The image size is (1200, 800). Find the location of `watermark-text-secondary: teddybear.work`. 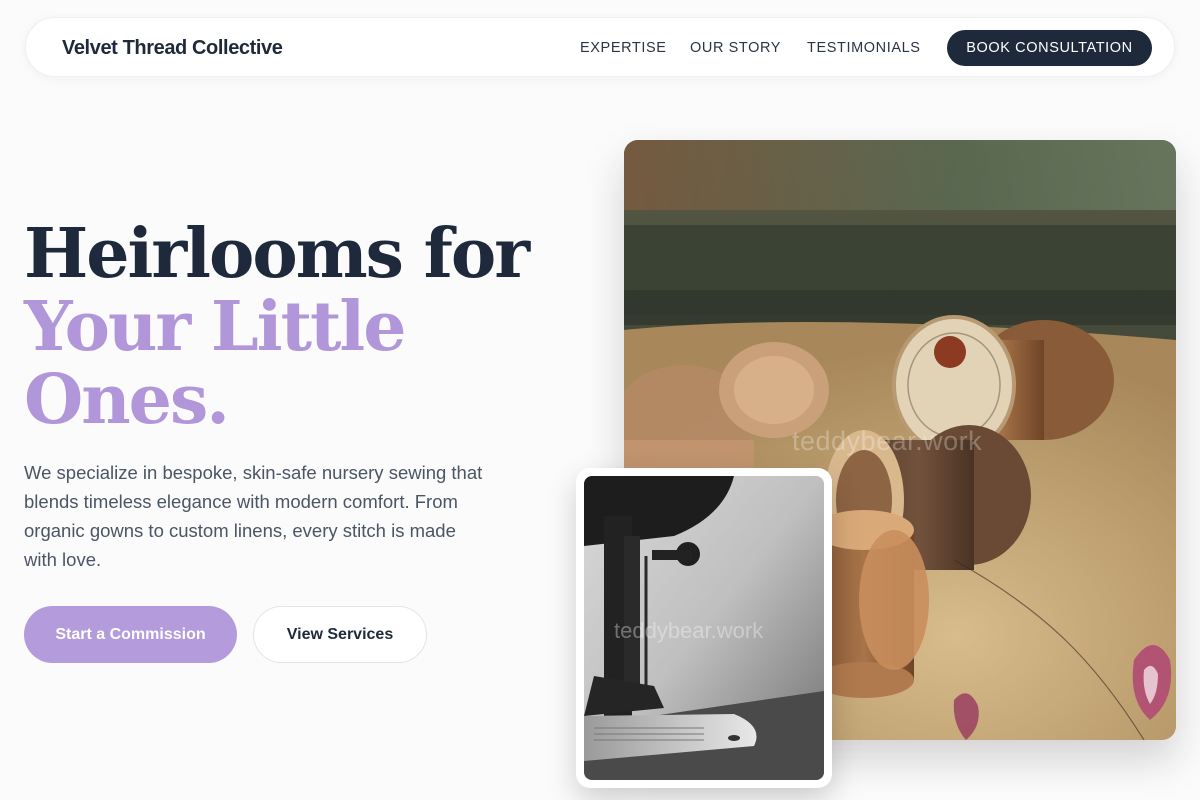

watermark-text-secondary: teddybear.work is located at coordinates (689, 630).